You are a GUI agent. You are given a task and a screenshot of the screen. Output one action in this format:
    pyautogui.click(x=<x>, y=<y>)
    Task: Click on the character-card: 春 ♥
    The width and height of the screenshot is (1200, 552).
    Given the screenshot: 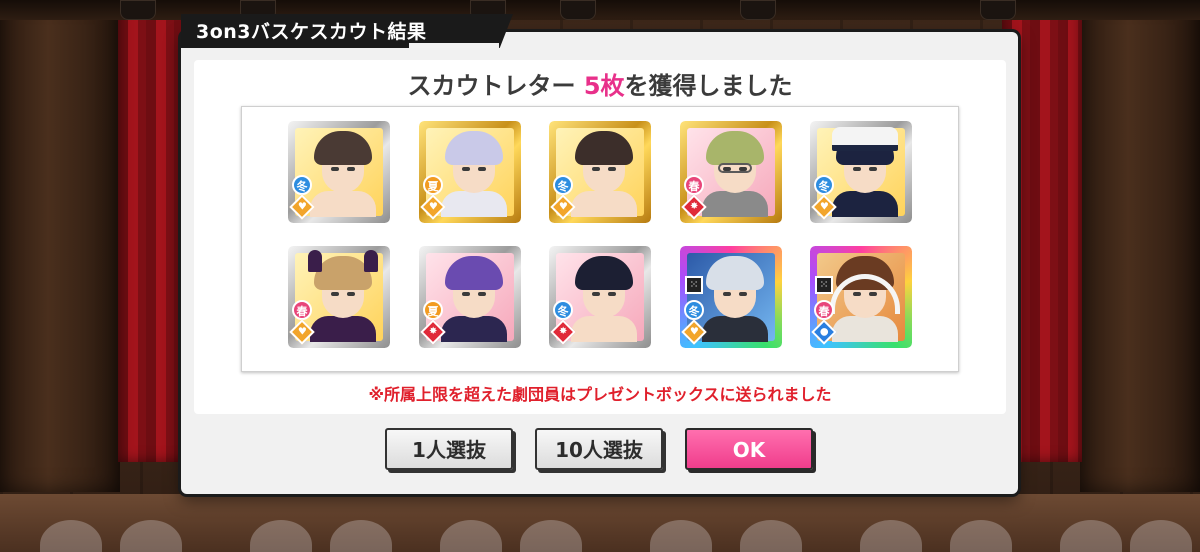 What is the action you would take?
    pyautogui.click(x=339, y=297)
    